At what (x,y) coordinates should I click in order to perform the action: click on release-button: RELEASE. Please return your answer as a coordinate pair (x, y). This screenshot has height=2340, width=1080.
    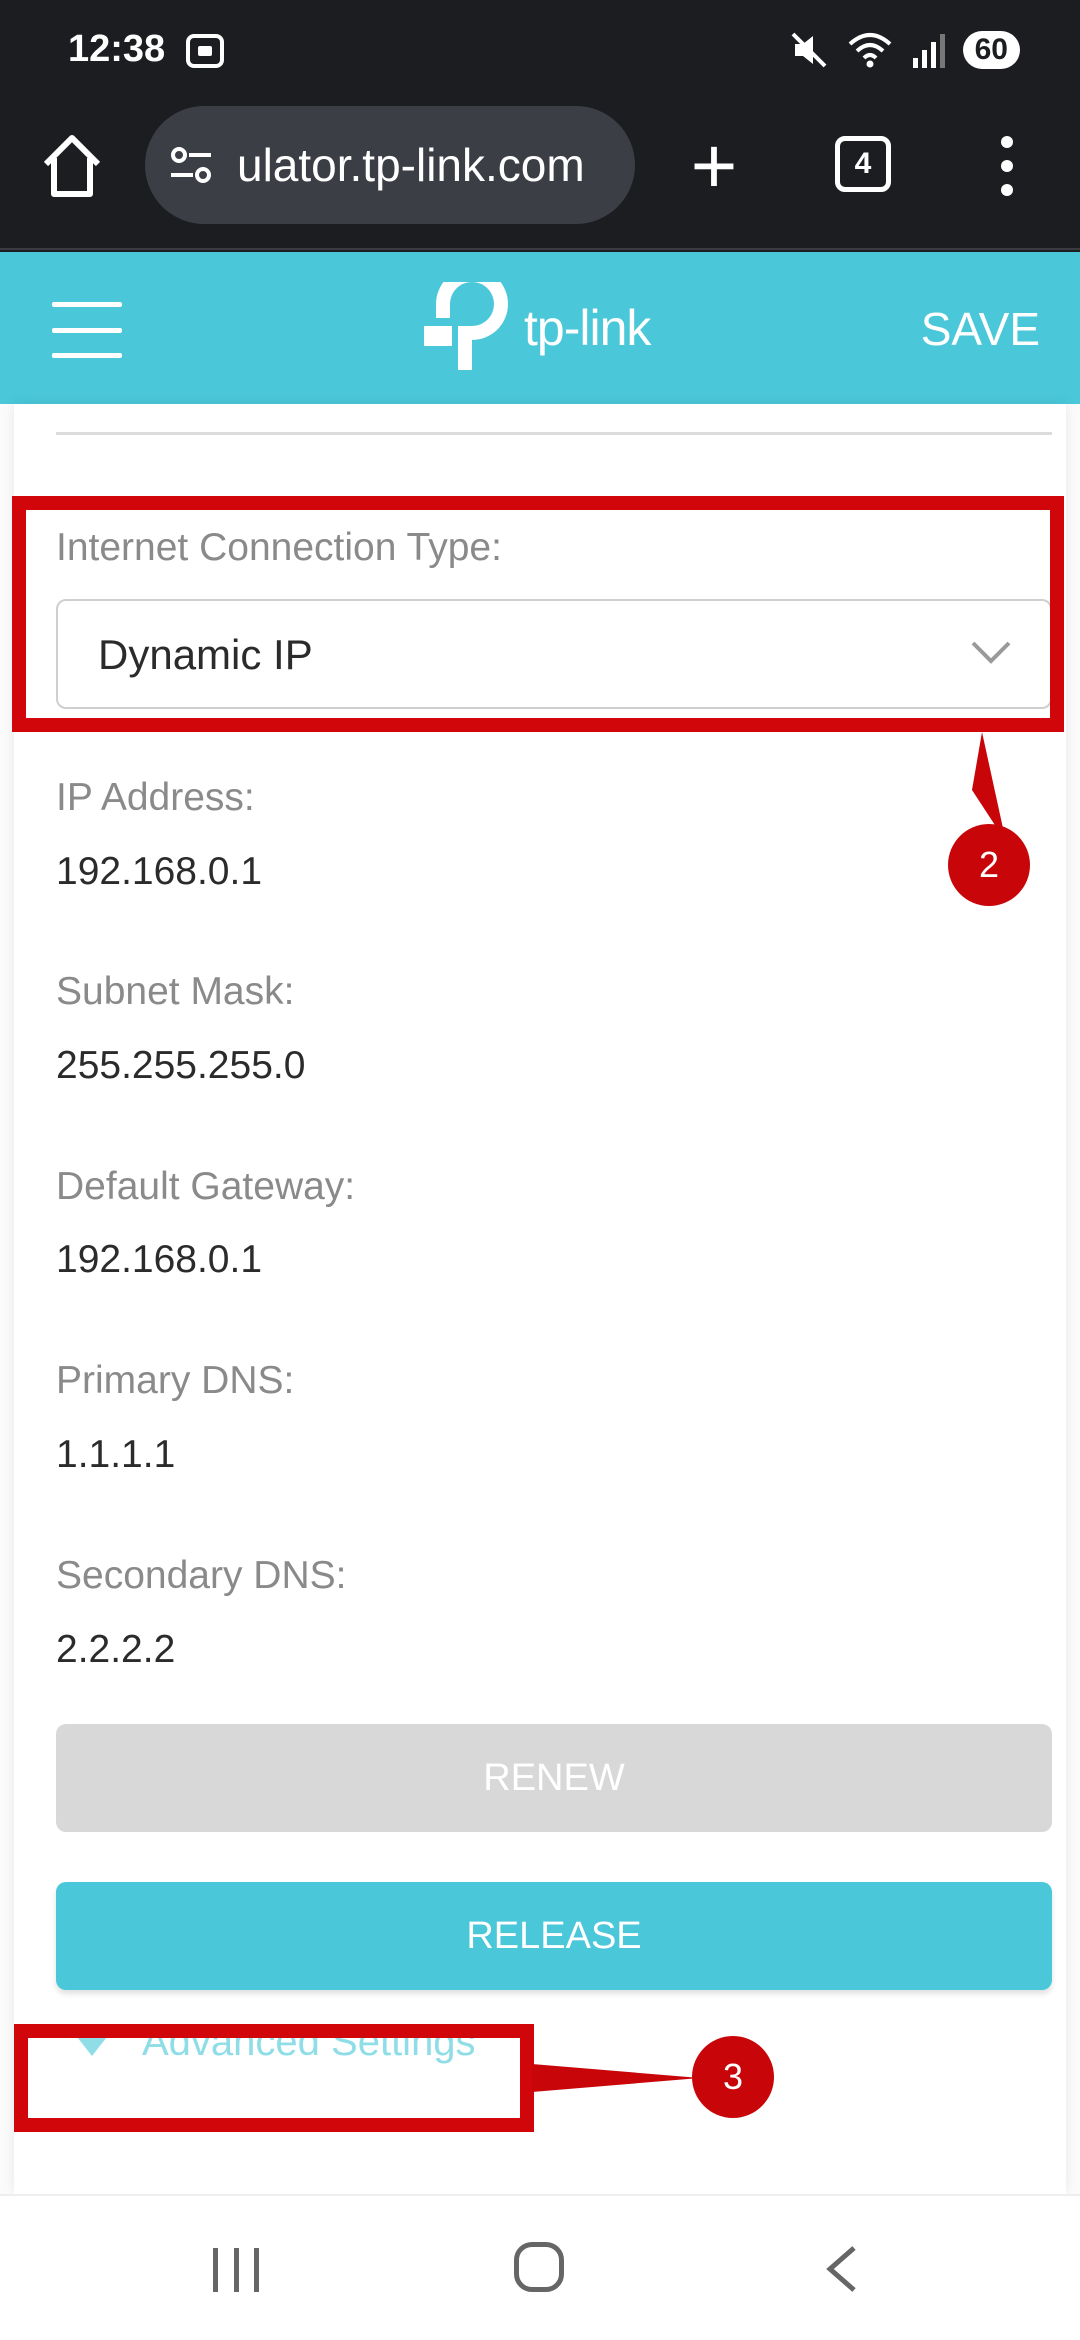
    Looking at the image, I should click on (554, 1936).